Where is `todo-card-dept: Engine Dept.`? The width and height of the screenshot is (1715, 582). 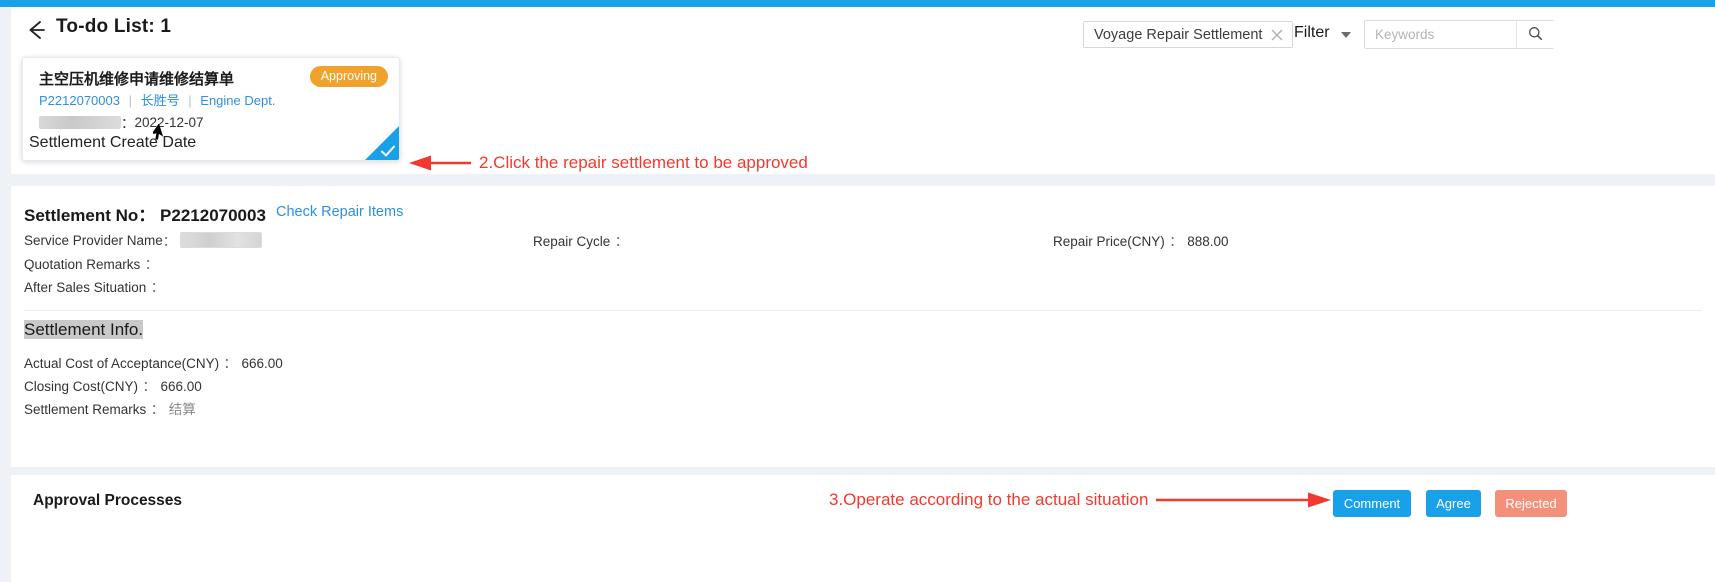 todo-card-dept: Engine Dept. is located at coordinates (237, 100).